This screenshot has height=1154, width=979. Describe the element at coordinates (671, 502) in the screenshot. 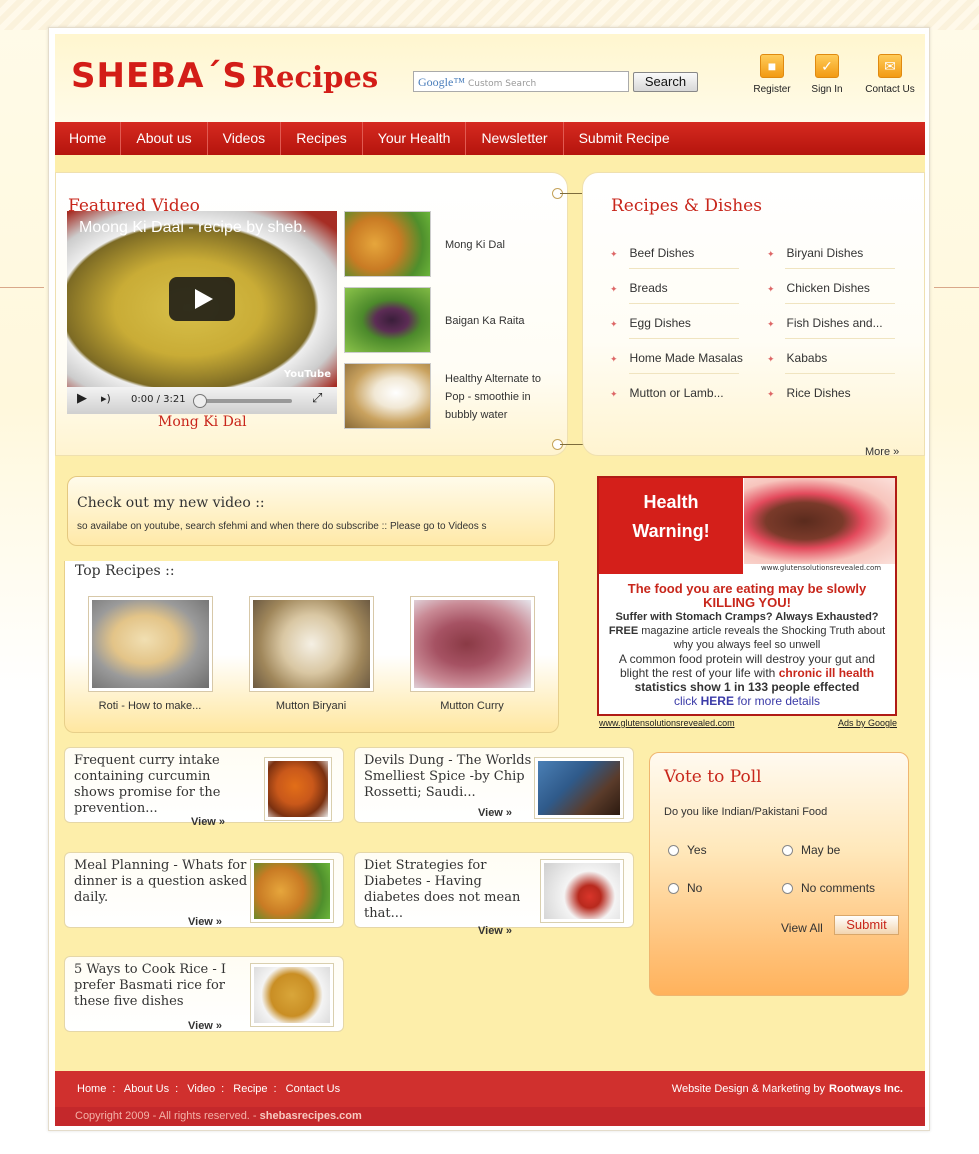

I see `ad-headline-line1: Health` at that location.